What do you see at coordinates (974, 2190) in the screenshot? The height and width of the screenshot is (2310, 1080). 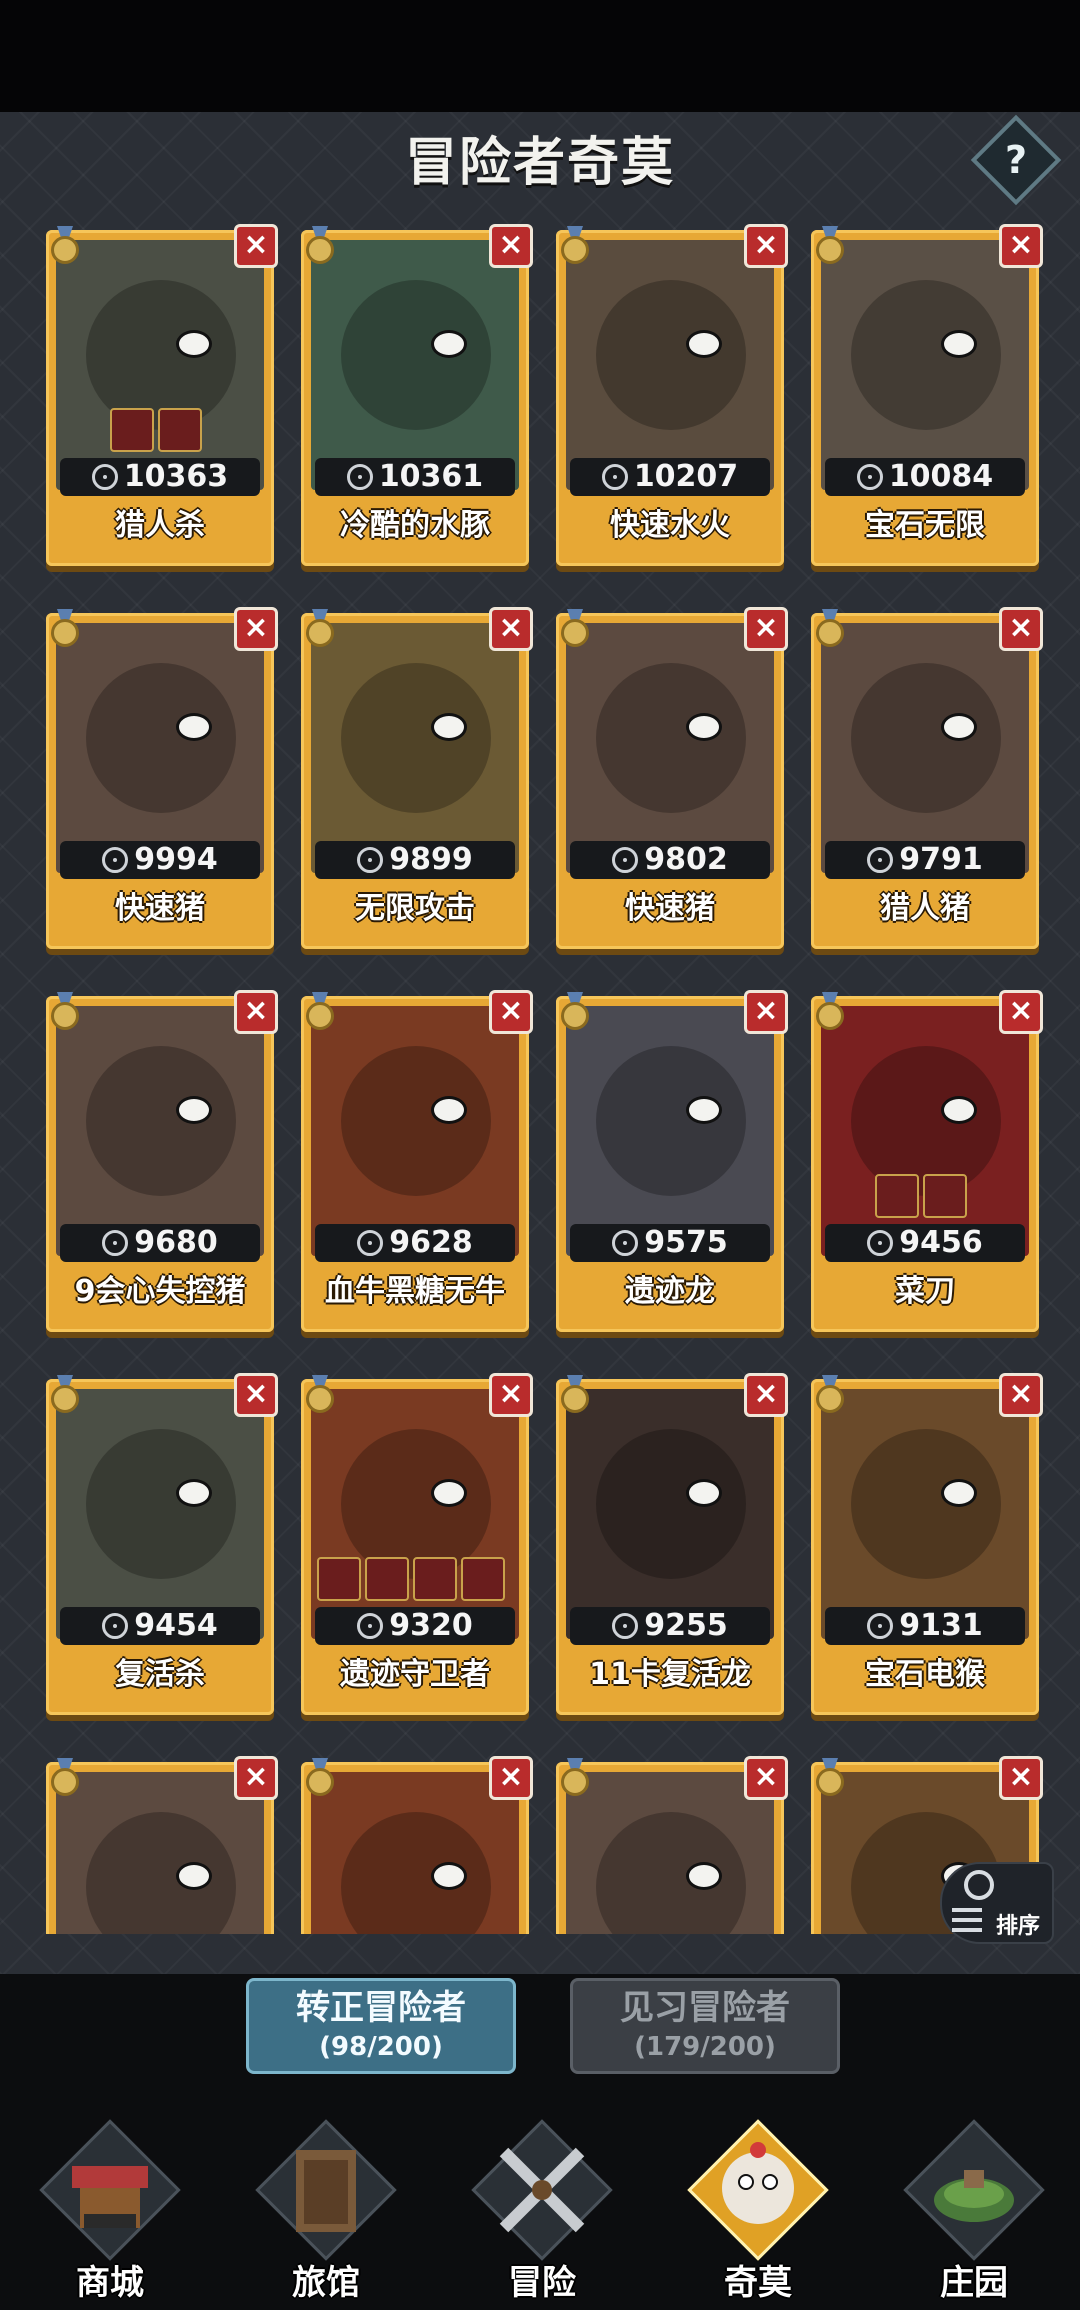 I see `manor-icon` at bounding box center [974, 2190].